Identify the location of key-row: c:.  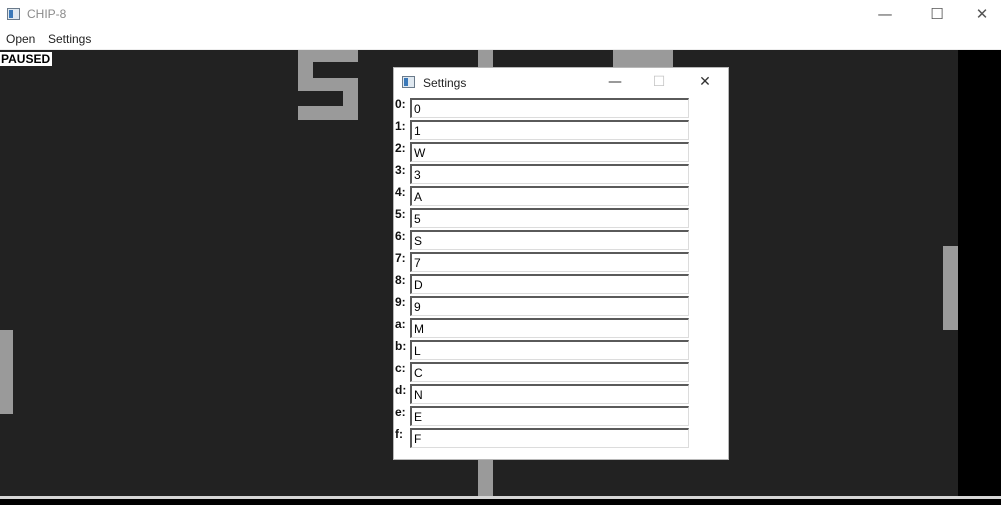
(561, 372).